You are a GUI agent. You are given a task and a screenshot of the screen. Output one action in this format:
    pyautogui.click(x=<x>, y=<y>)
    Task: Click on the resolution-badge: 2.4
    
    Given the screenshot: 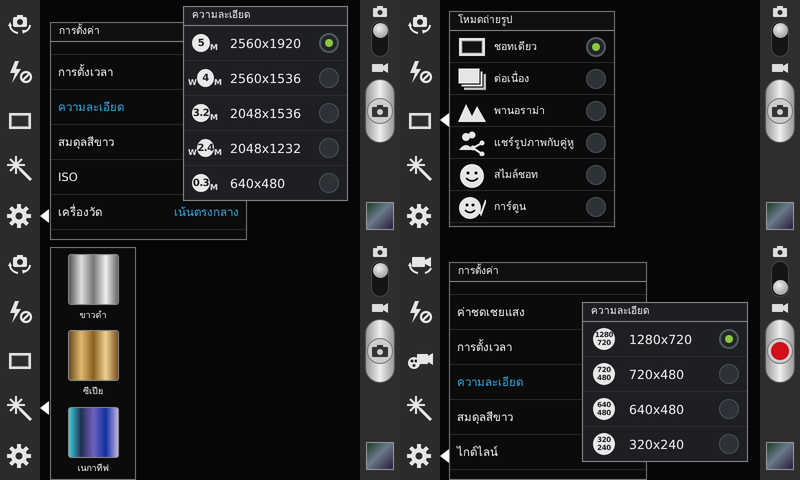 What is the action you would take?
    pyautogui.click(x=205, y=148)
    